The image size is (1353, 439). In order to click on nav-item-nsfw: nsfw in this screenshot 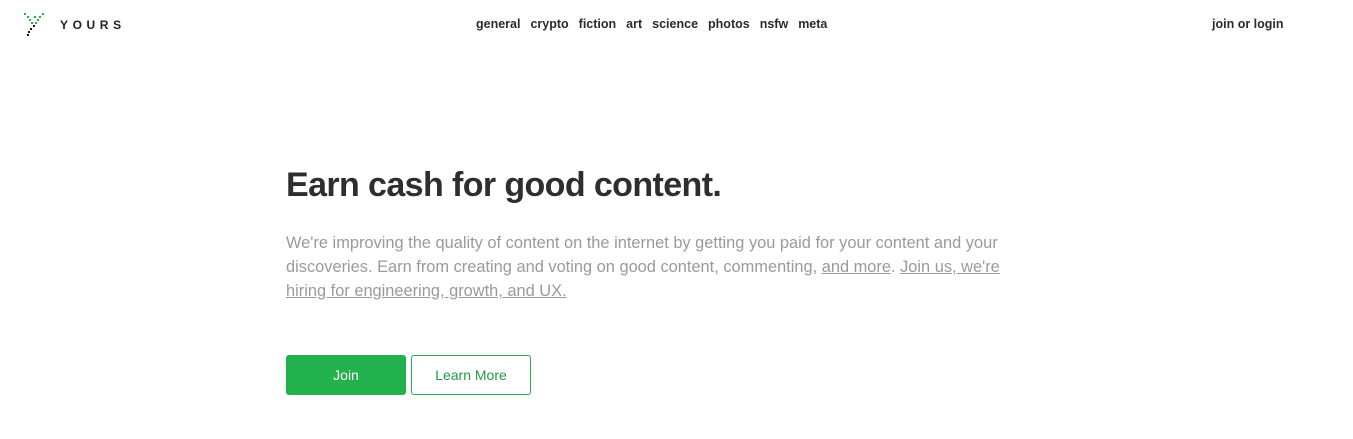, I will do `click(774, 24)`.